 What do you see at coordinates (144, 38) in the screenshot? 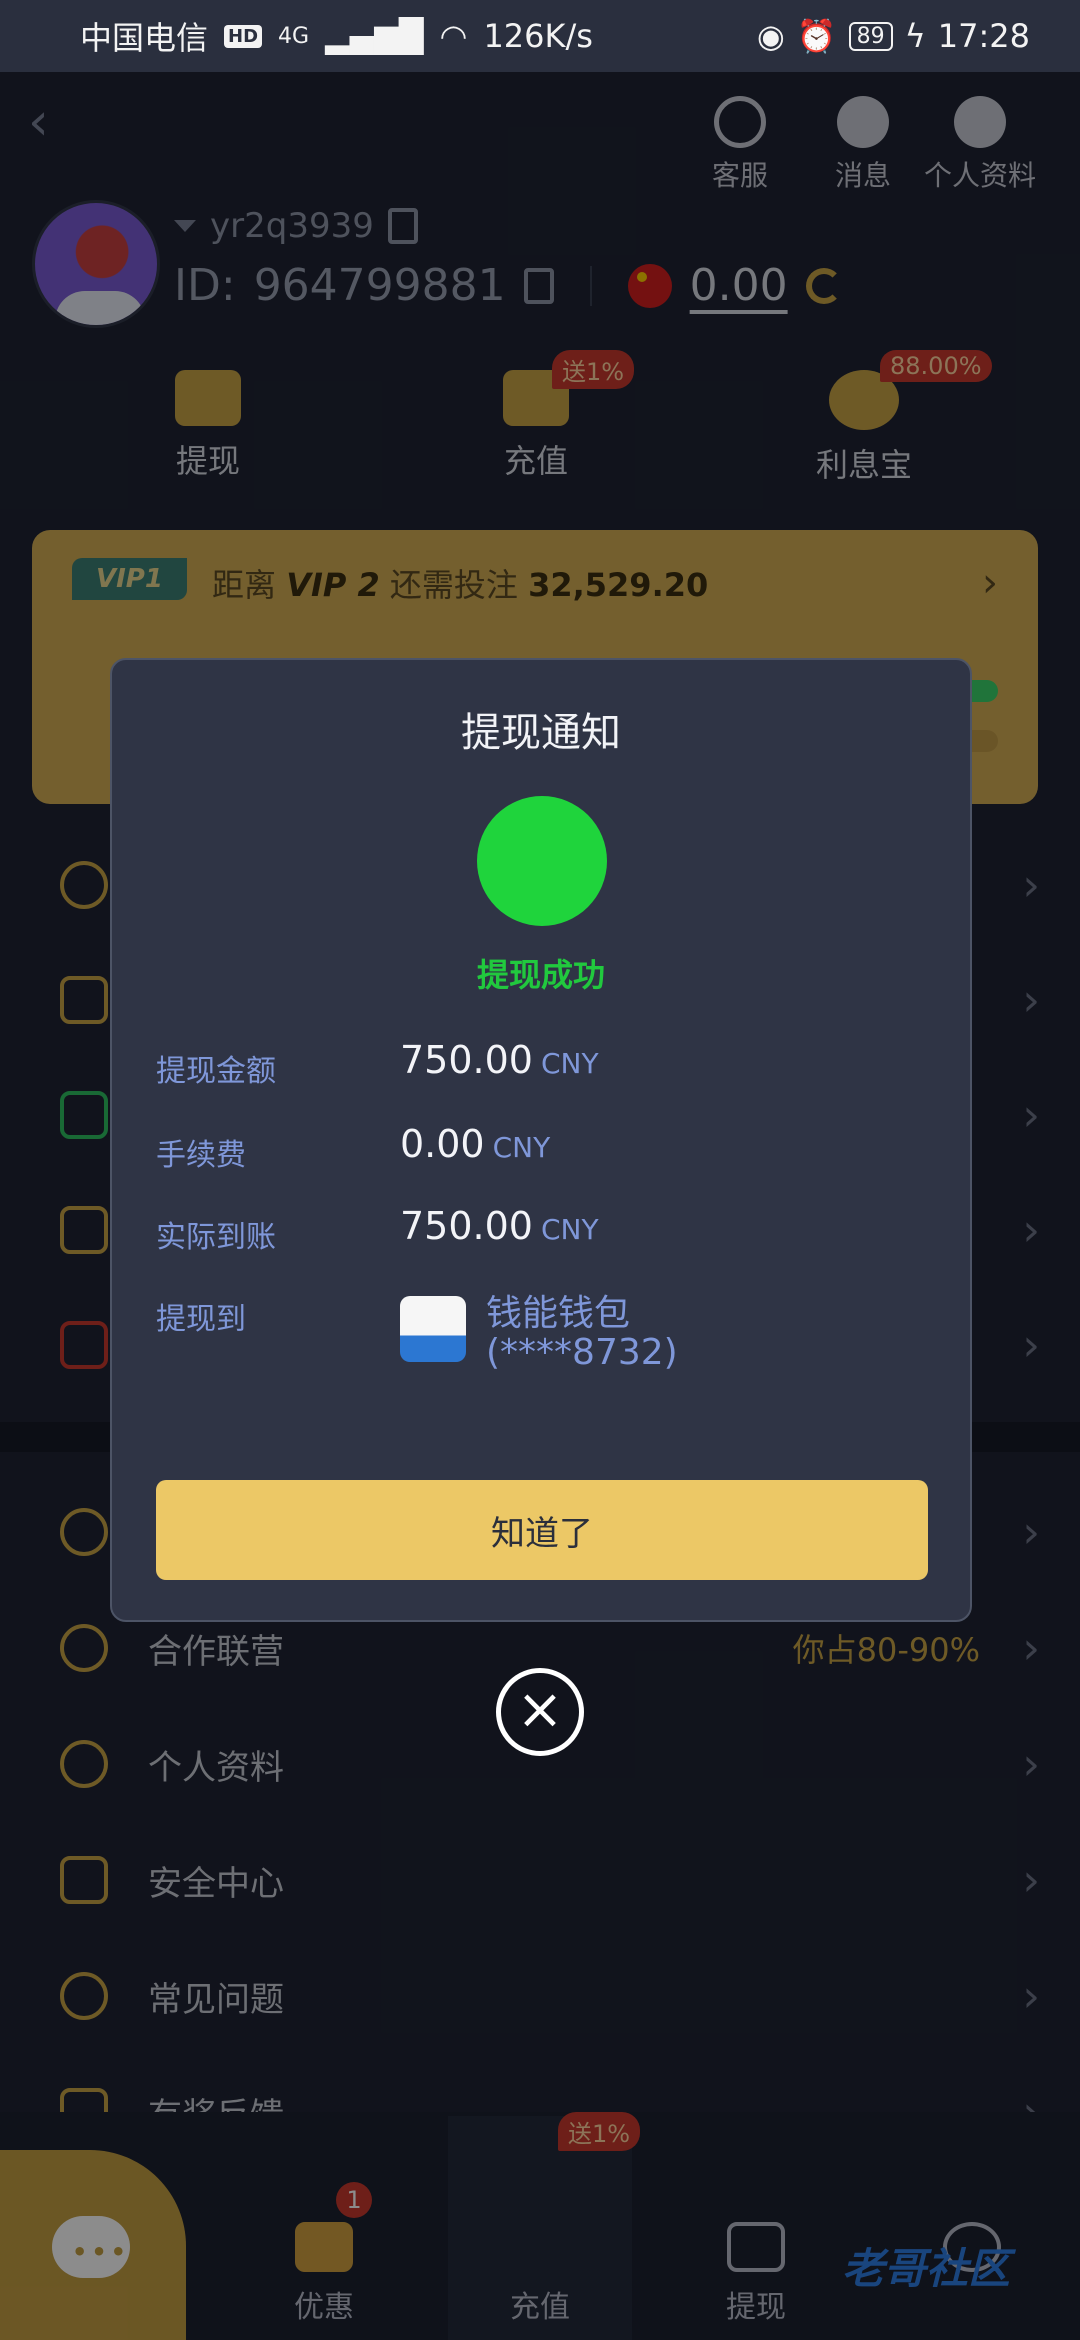
I see `carrier-label: 中国电信` at bounding box center [144, 38].